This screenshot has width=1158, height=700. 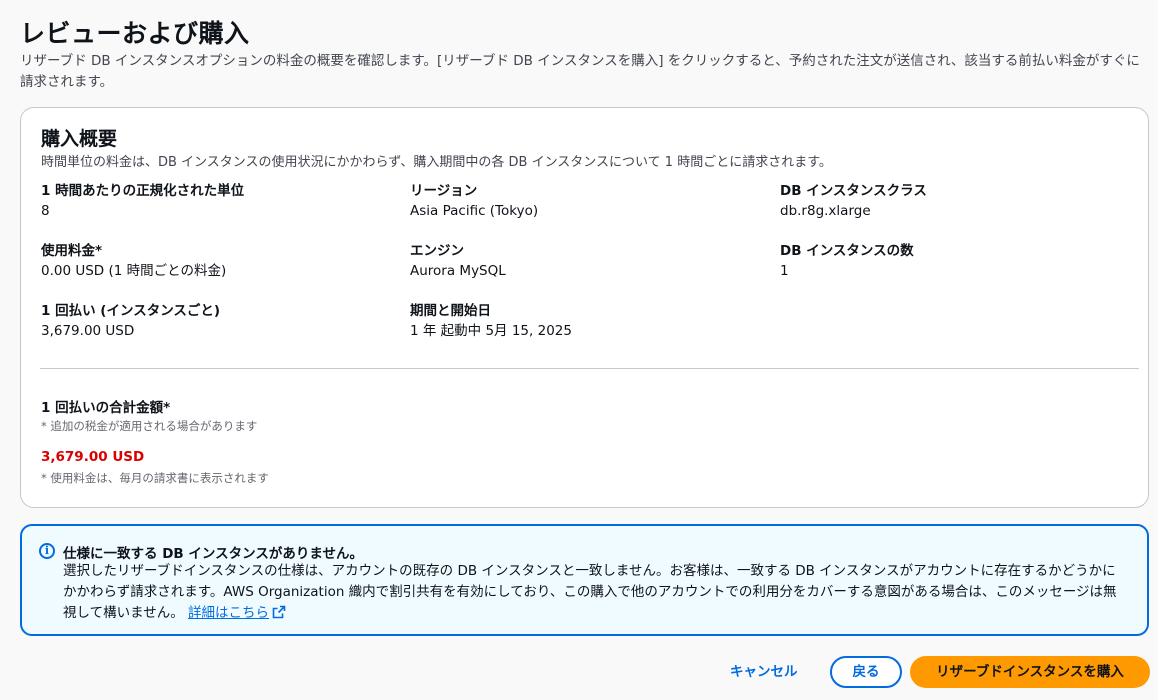 What do you see at coordinates (458, 271) in the screenshot?
I see `field-value: Aurora MySQL` at bounding box center [458, 271].